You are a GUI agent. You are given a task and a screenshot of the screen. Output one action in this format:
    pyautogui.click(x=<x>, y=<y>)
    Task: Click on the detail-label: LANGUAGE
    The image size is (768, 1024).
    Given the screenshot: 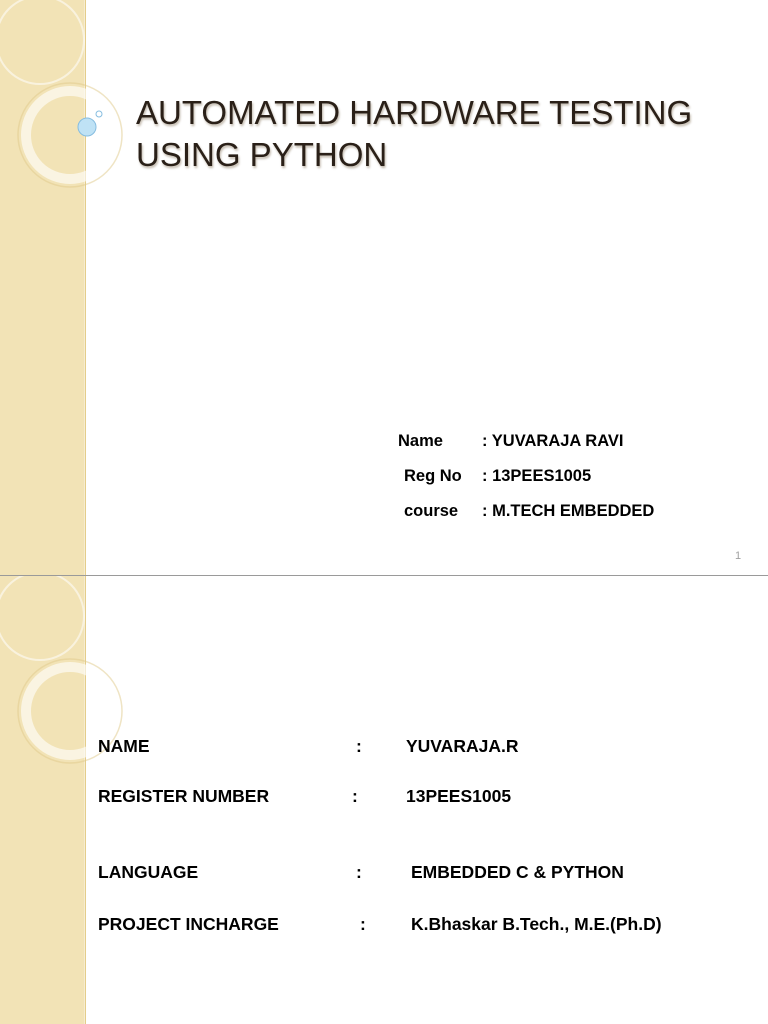 What is the action you would take?
    pyautogui.click(x=148, y=872)
    